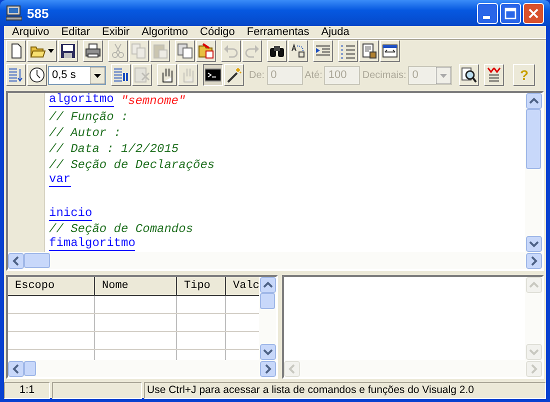 The width and height of the screenshot is (550, 402). I want to click on console-button, so click(213, 75).